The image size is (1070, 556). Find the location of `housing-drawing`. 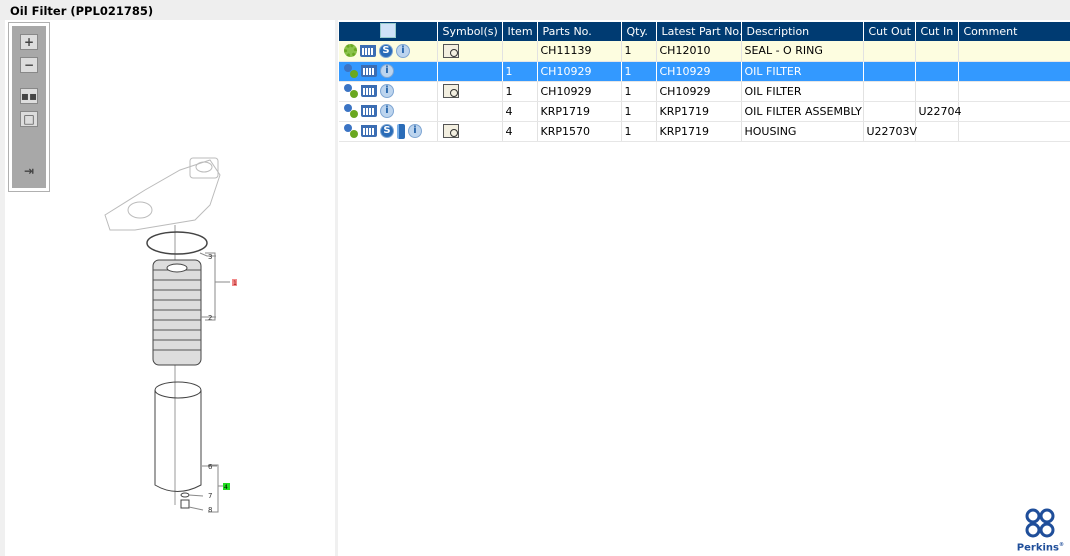

housing-drawing is located at coordinates (178, 441).